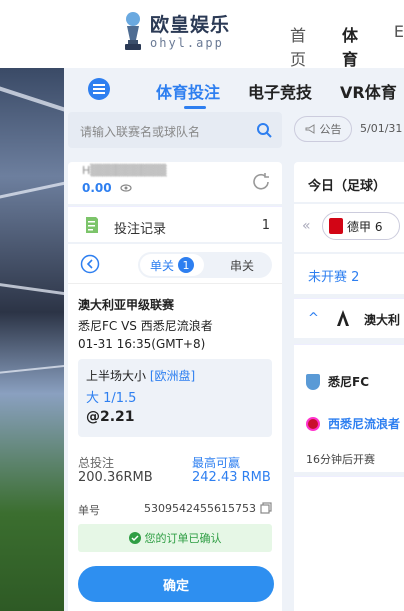 The height and width of the screenshot is (611, 404). What do you see at coordinates (313, 423) in the screenshot?
I see `wsw-crest-icon` at bounding box center [313, 423].